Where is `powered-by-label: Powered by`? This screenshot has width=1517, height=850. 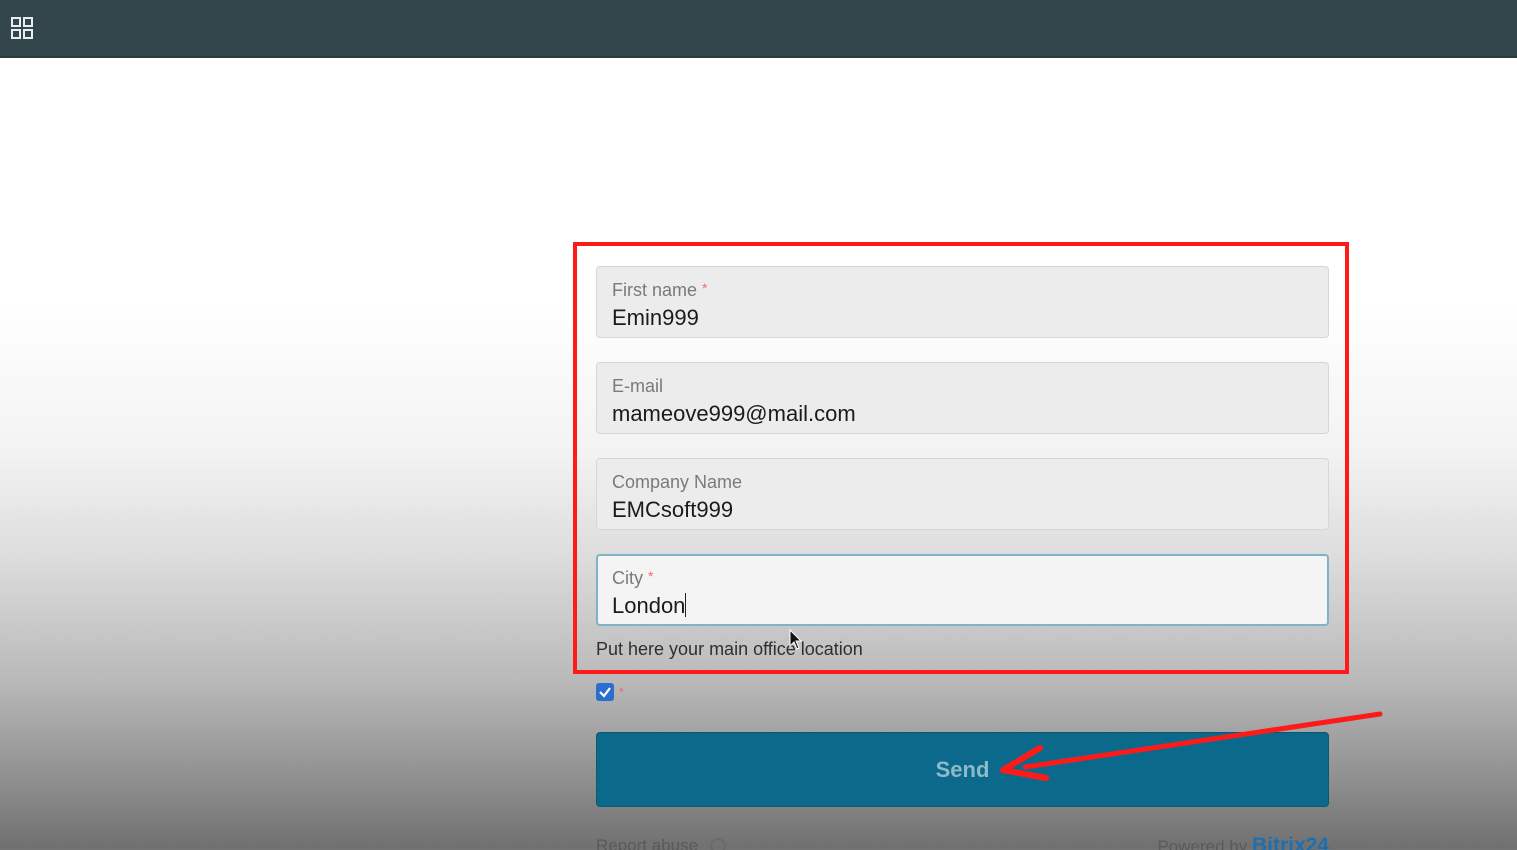
powered-by-label: Powered by is located at coordinates (1202, 843).